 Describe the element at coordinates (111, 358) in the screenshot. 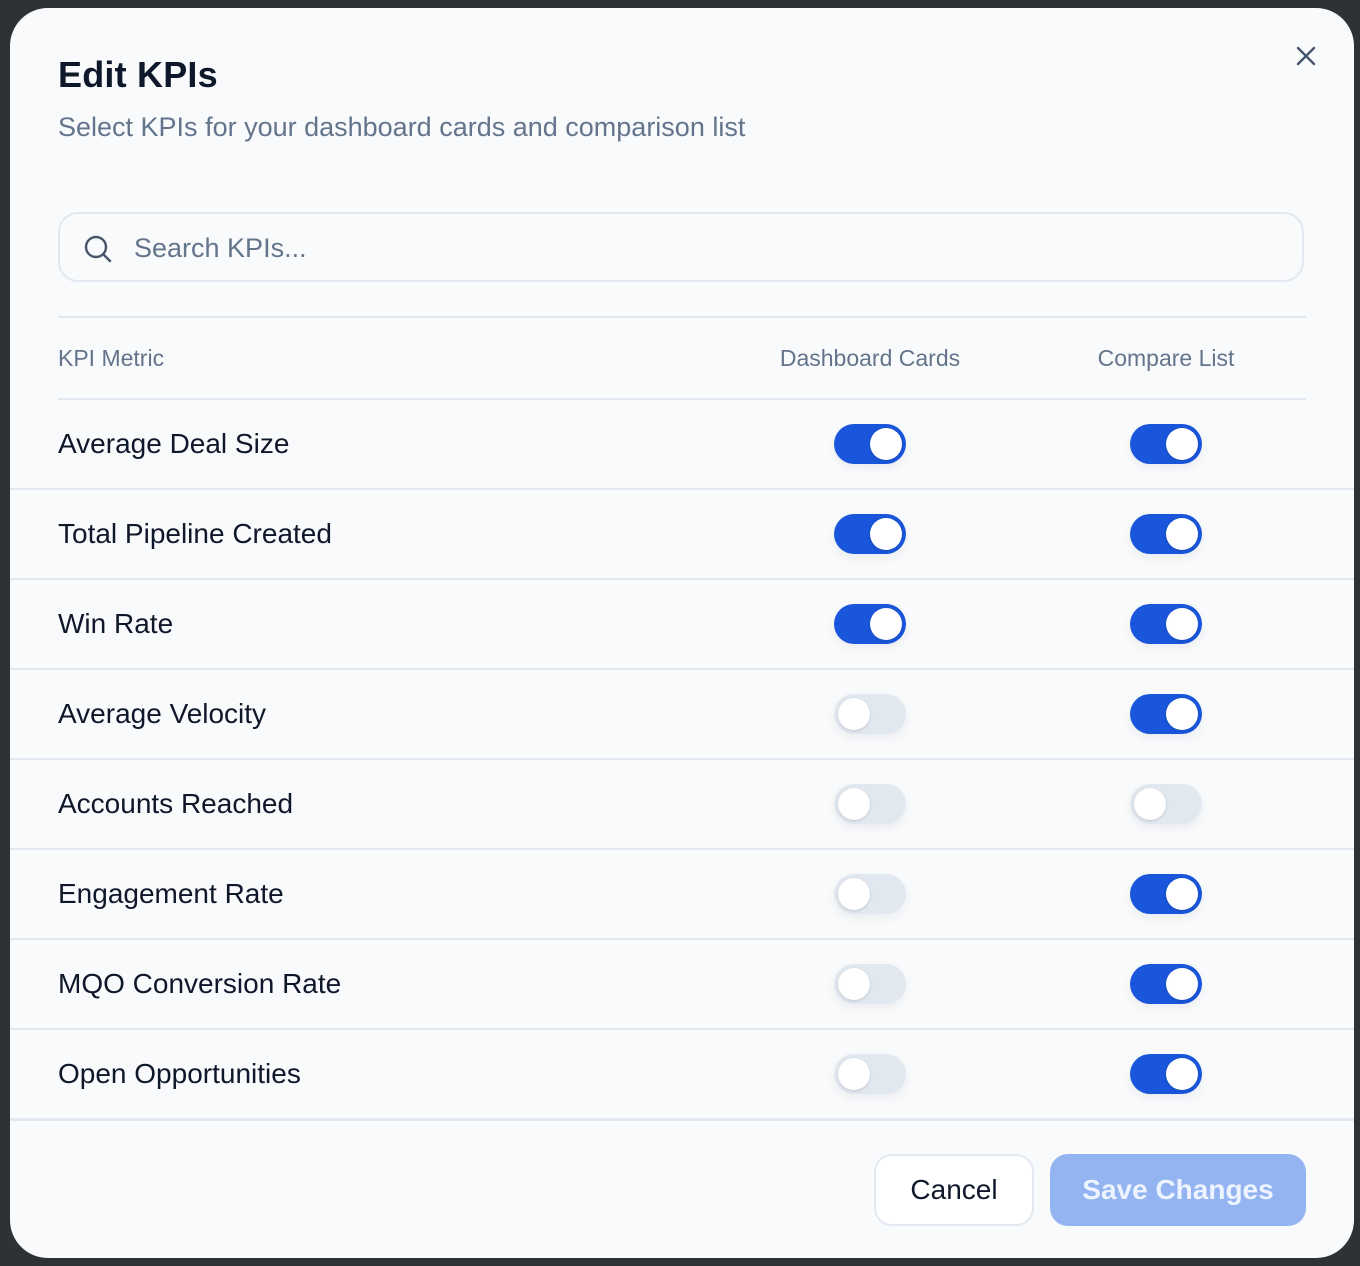

I see `header-kpi-metric: KPI Metric` at that location.